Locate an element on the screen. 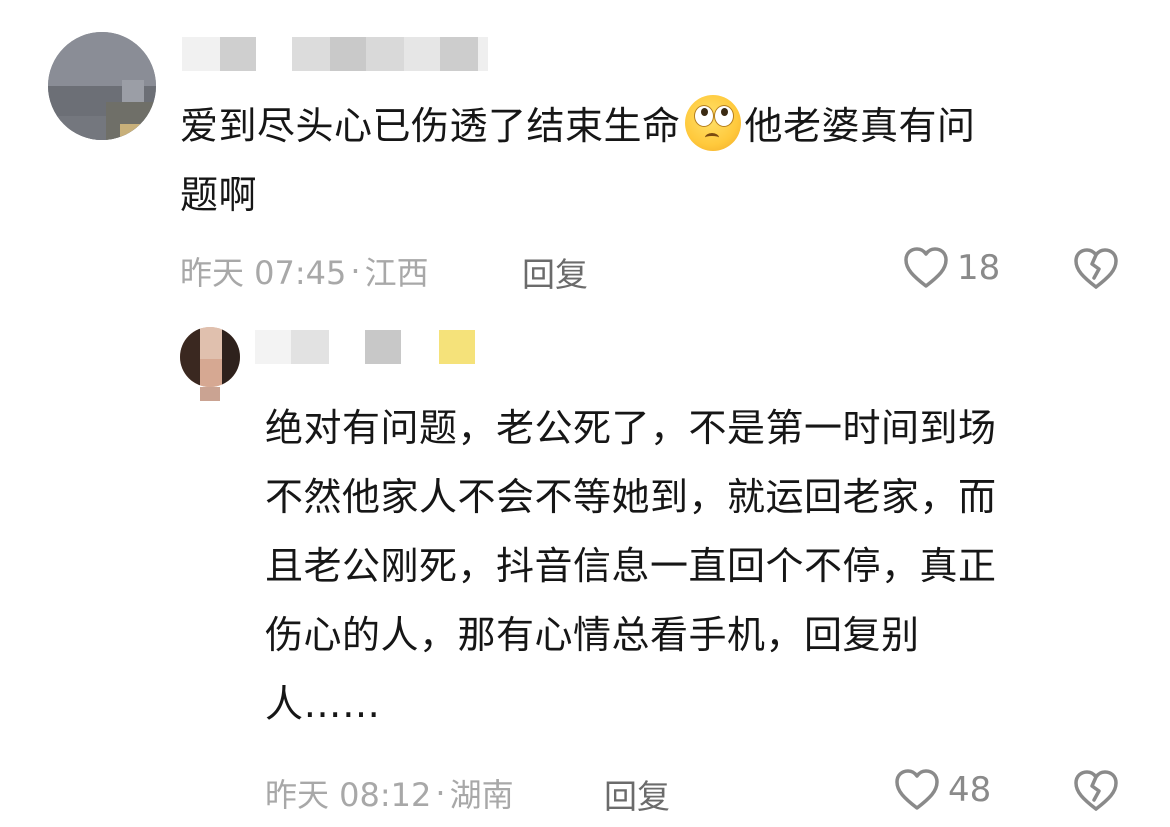 Image resolution: width=1170 pixels, height=827 pixels. comment-text-line: 绝对有问题，老公死了，不是第一时间到场 is located at coordinates (631, 428).